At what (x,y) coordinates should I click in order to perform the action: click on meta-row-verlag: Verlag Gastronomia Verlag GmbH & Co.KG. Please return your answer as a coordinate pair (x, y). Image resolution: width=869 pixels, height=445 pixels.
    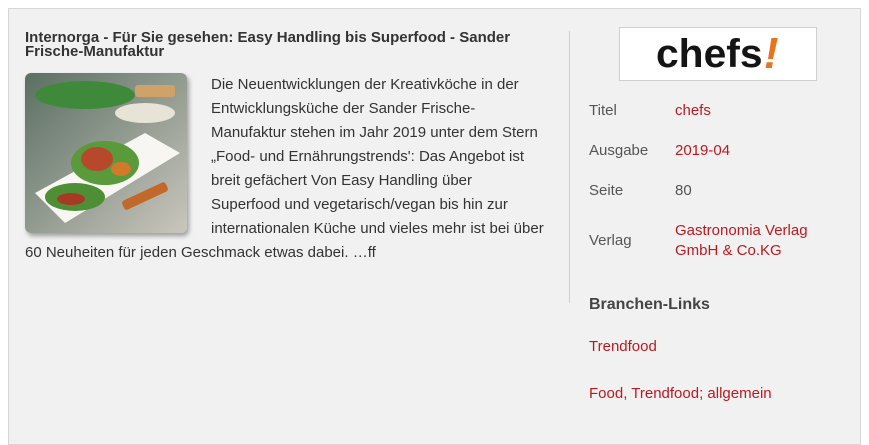
    Looking at the image, I should click on (712, 251).